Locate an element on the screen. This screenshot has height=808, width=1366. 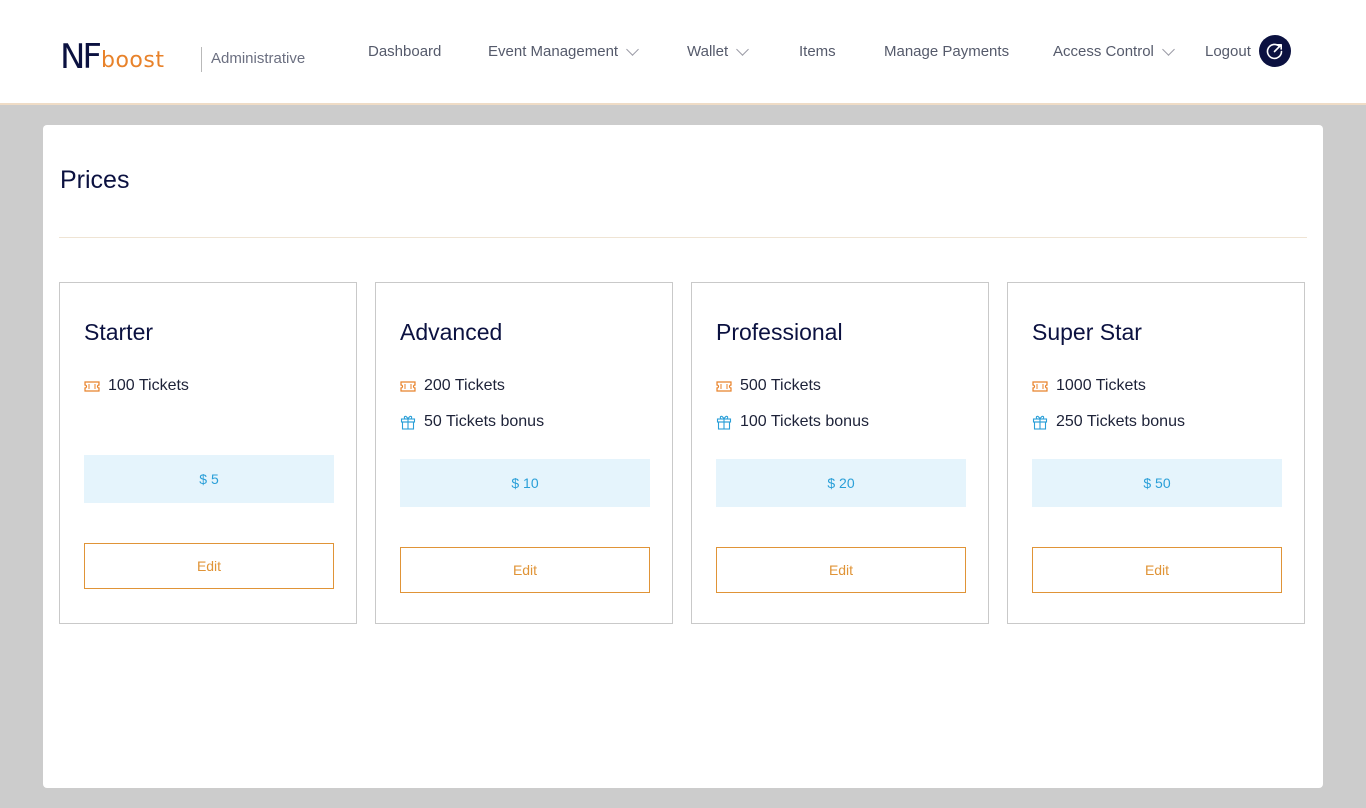
tickets-row: 500 Tickets is located at coordinates (768, 386).